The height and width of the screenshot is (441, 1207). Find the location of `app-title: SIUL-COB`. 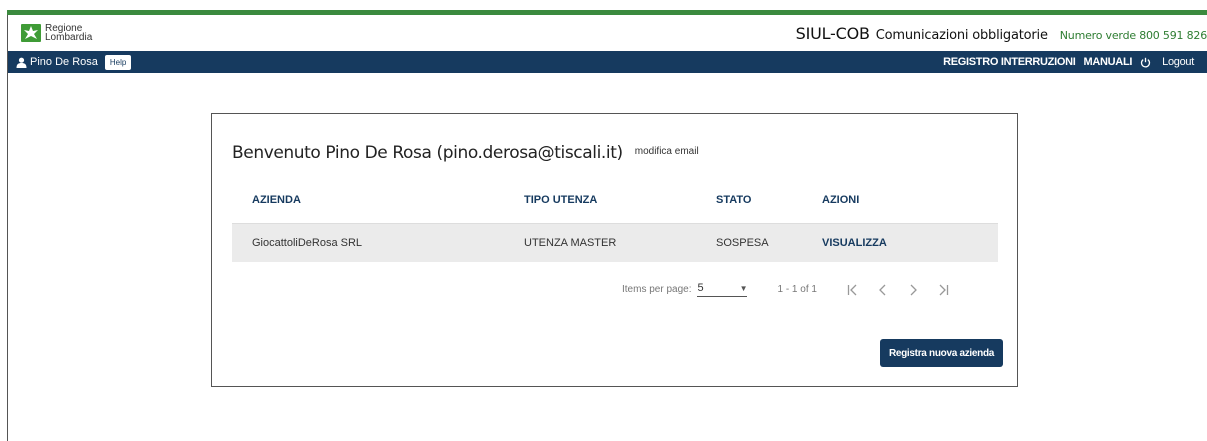

app-title: SIUL-COB is located at coordinates (832, 33).